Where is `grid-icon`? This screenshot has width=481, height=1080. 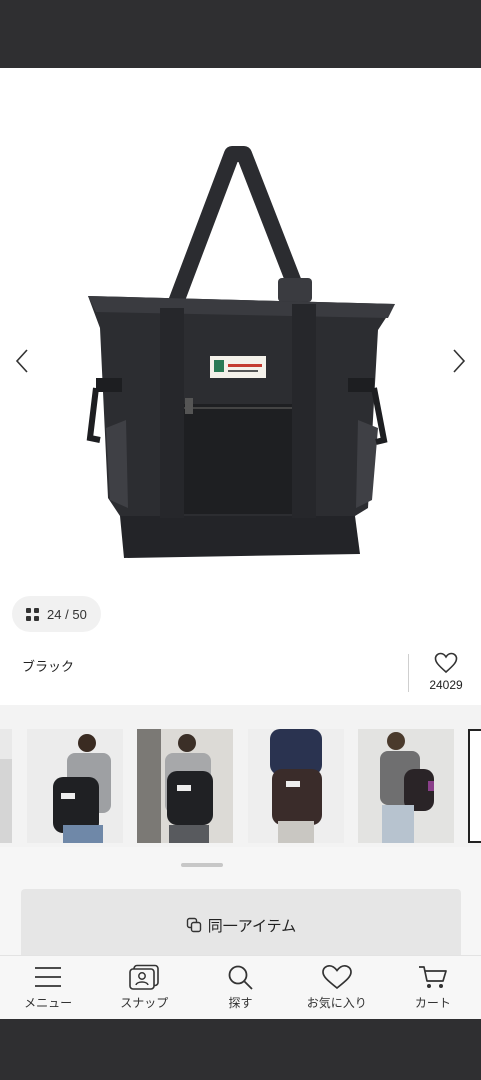
grid-icon is located at coordinates (32, 614).